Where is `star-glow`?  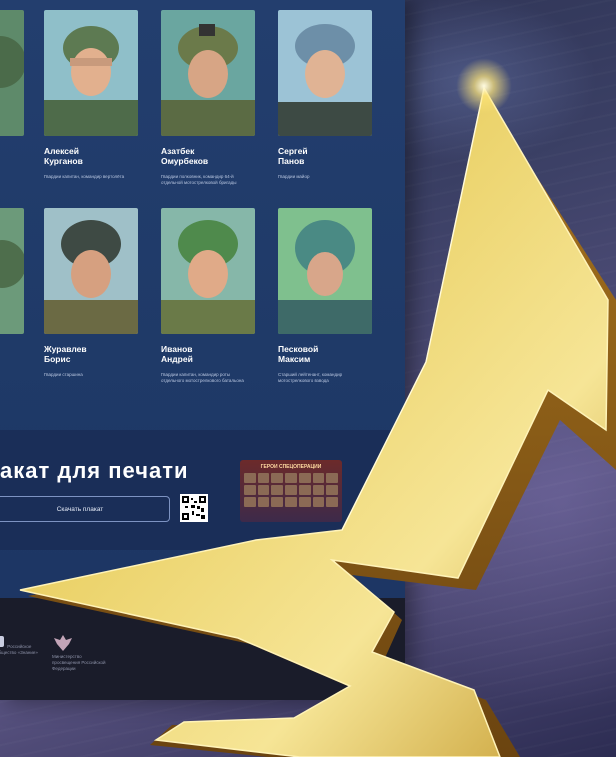 star-glow is located at coordinates (484, 86).